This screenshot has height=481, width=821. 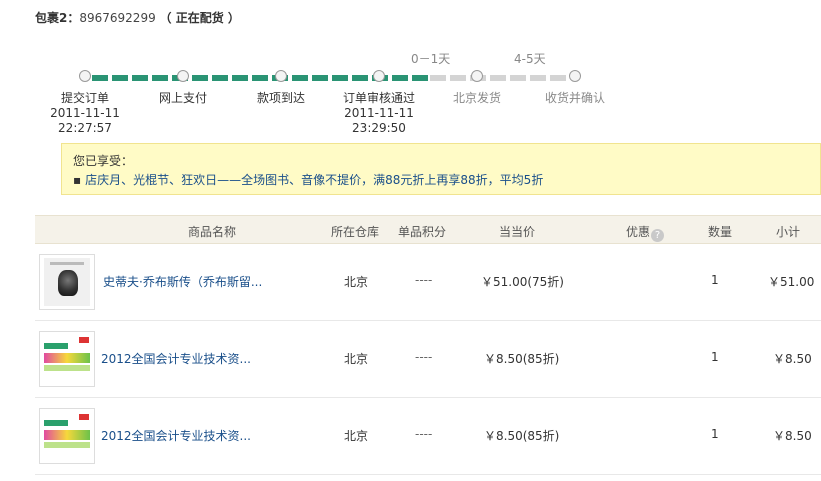 What do you see at coordinates (530, 59) in the screenshot?
I see `duration-label: 4-5天` at bounding box center [530, 59].